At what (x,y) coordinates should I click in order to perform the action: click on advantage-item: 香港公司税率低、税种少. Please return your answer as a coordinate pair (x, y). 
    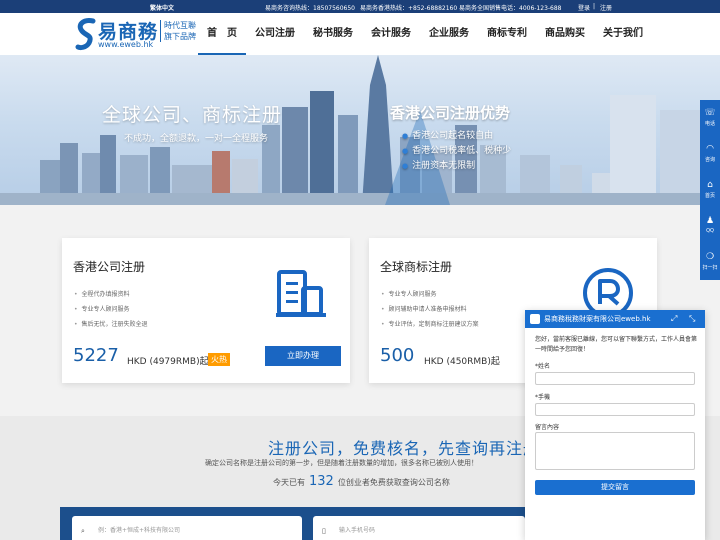
    Looking at the image, I should click on (456, 151).